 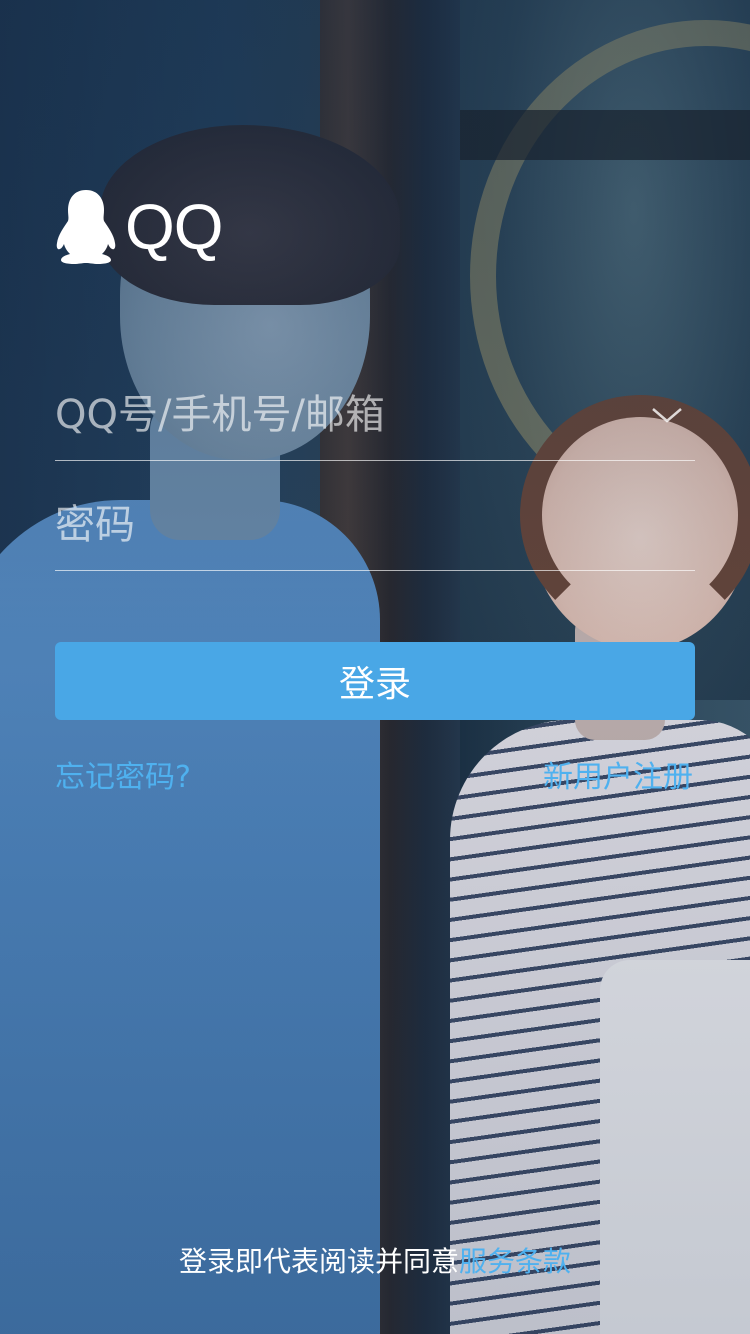 I want to click on password-input, so click(x=375, y=525).